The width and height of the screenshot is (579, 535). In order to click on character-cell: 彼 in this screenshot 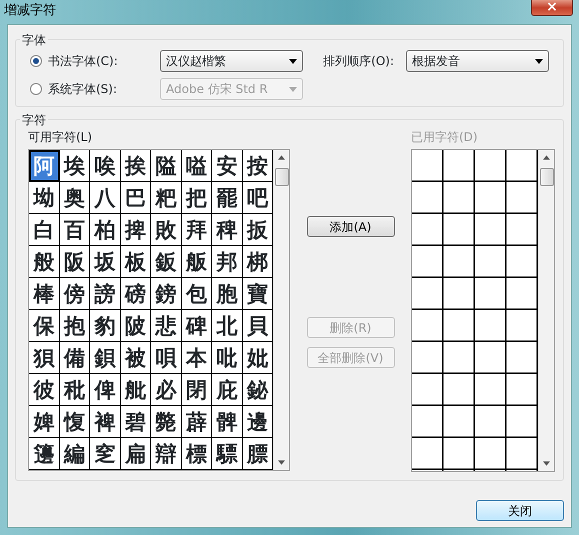, I will do `click(44, 390)`.